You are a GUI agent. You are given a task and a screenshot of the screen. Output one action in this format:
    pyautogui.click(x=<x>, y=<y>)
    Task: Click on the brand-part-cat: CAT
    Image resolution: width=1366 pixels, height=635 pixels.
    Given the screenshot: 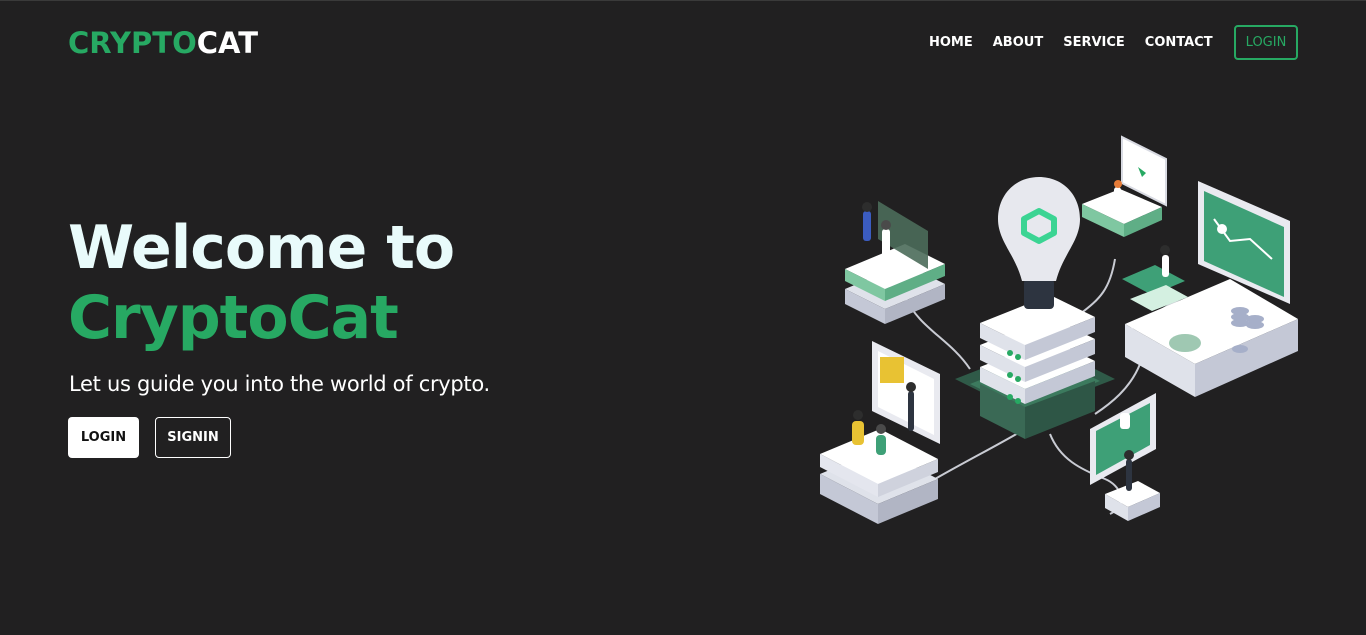 What is the action you would take?
    pyautogui.click(x=227, y=43)
    